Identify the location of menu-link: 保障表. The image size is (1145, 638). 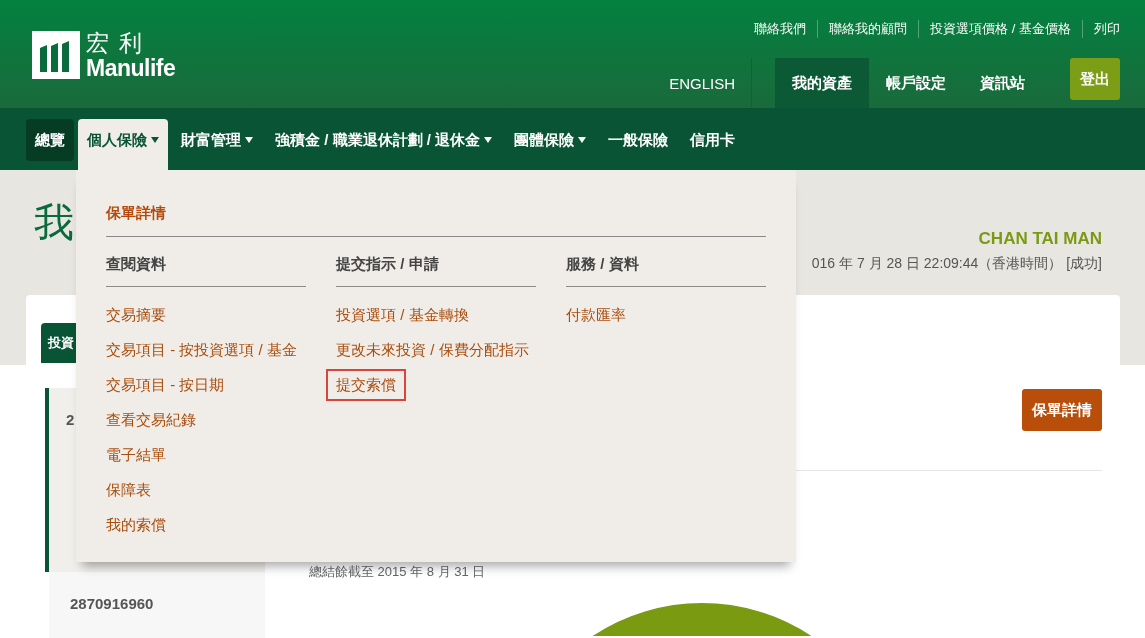
(128, 490).